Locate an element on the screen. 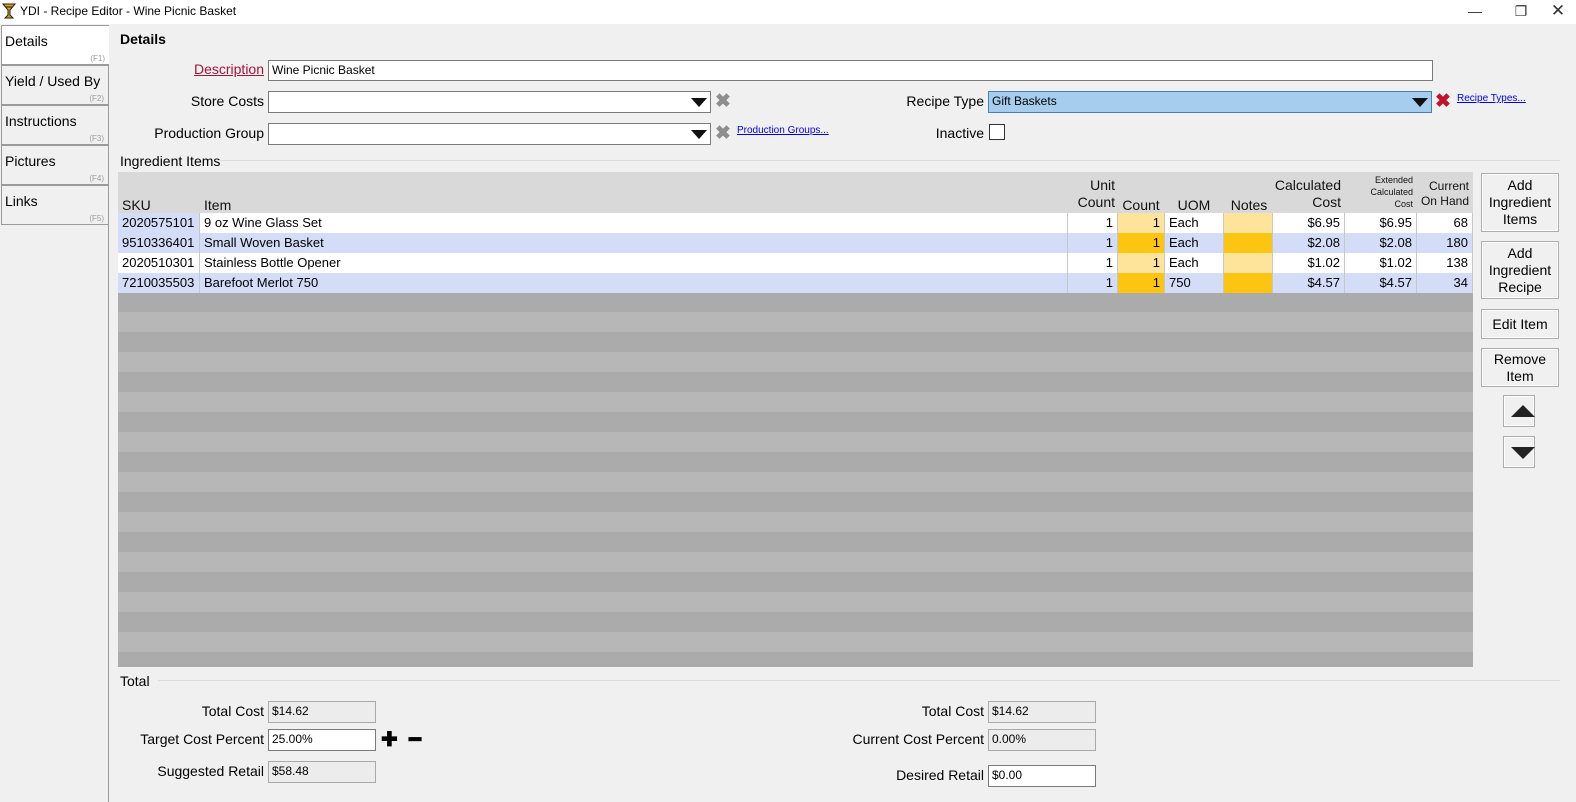 The height and width of the screenshot is (802, 1576). add-ingredient-items-button: Add Ingredient Items is located at coordinates (1520, 202).